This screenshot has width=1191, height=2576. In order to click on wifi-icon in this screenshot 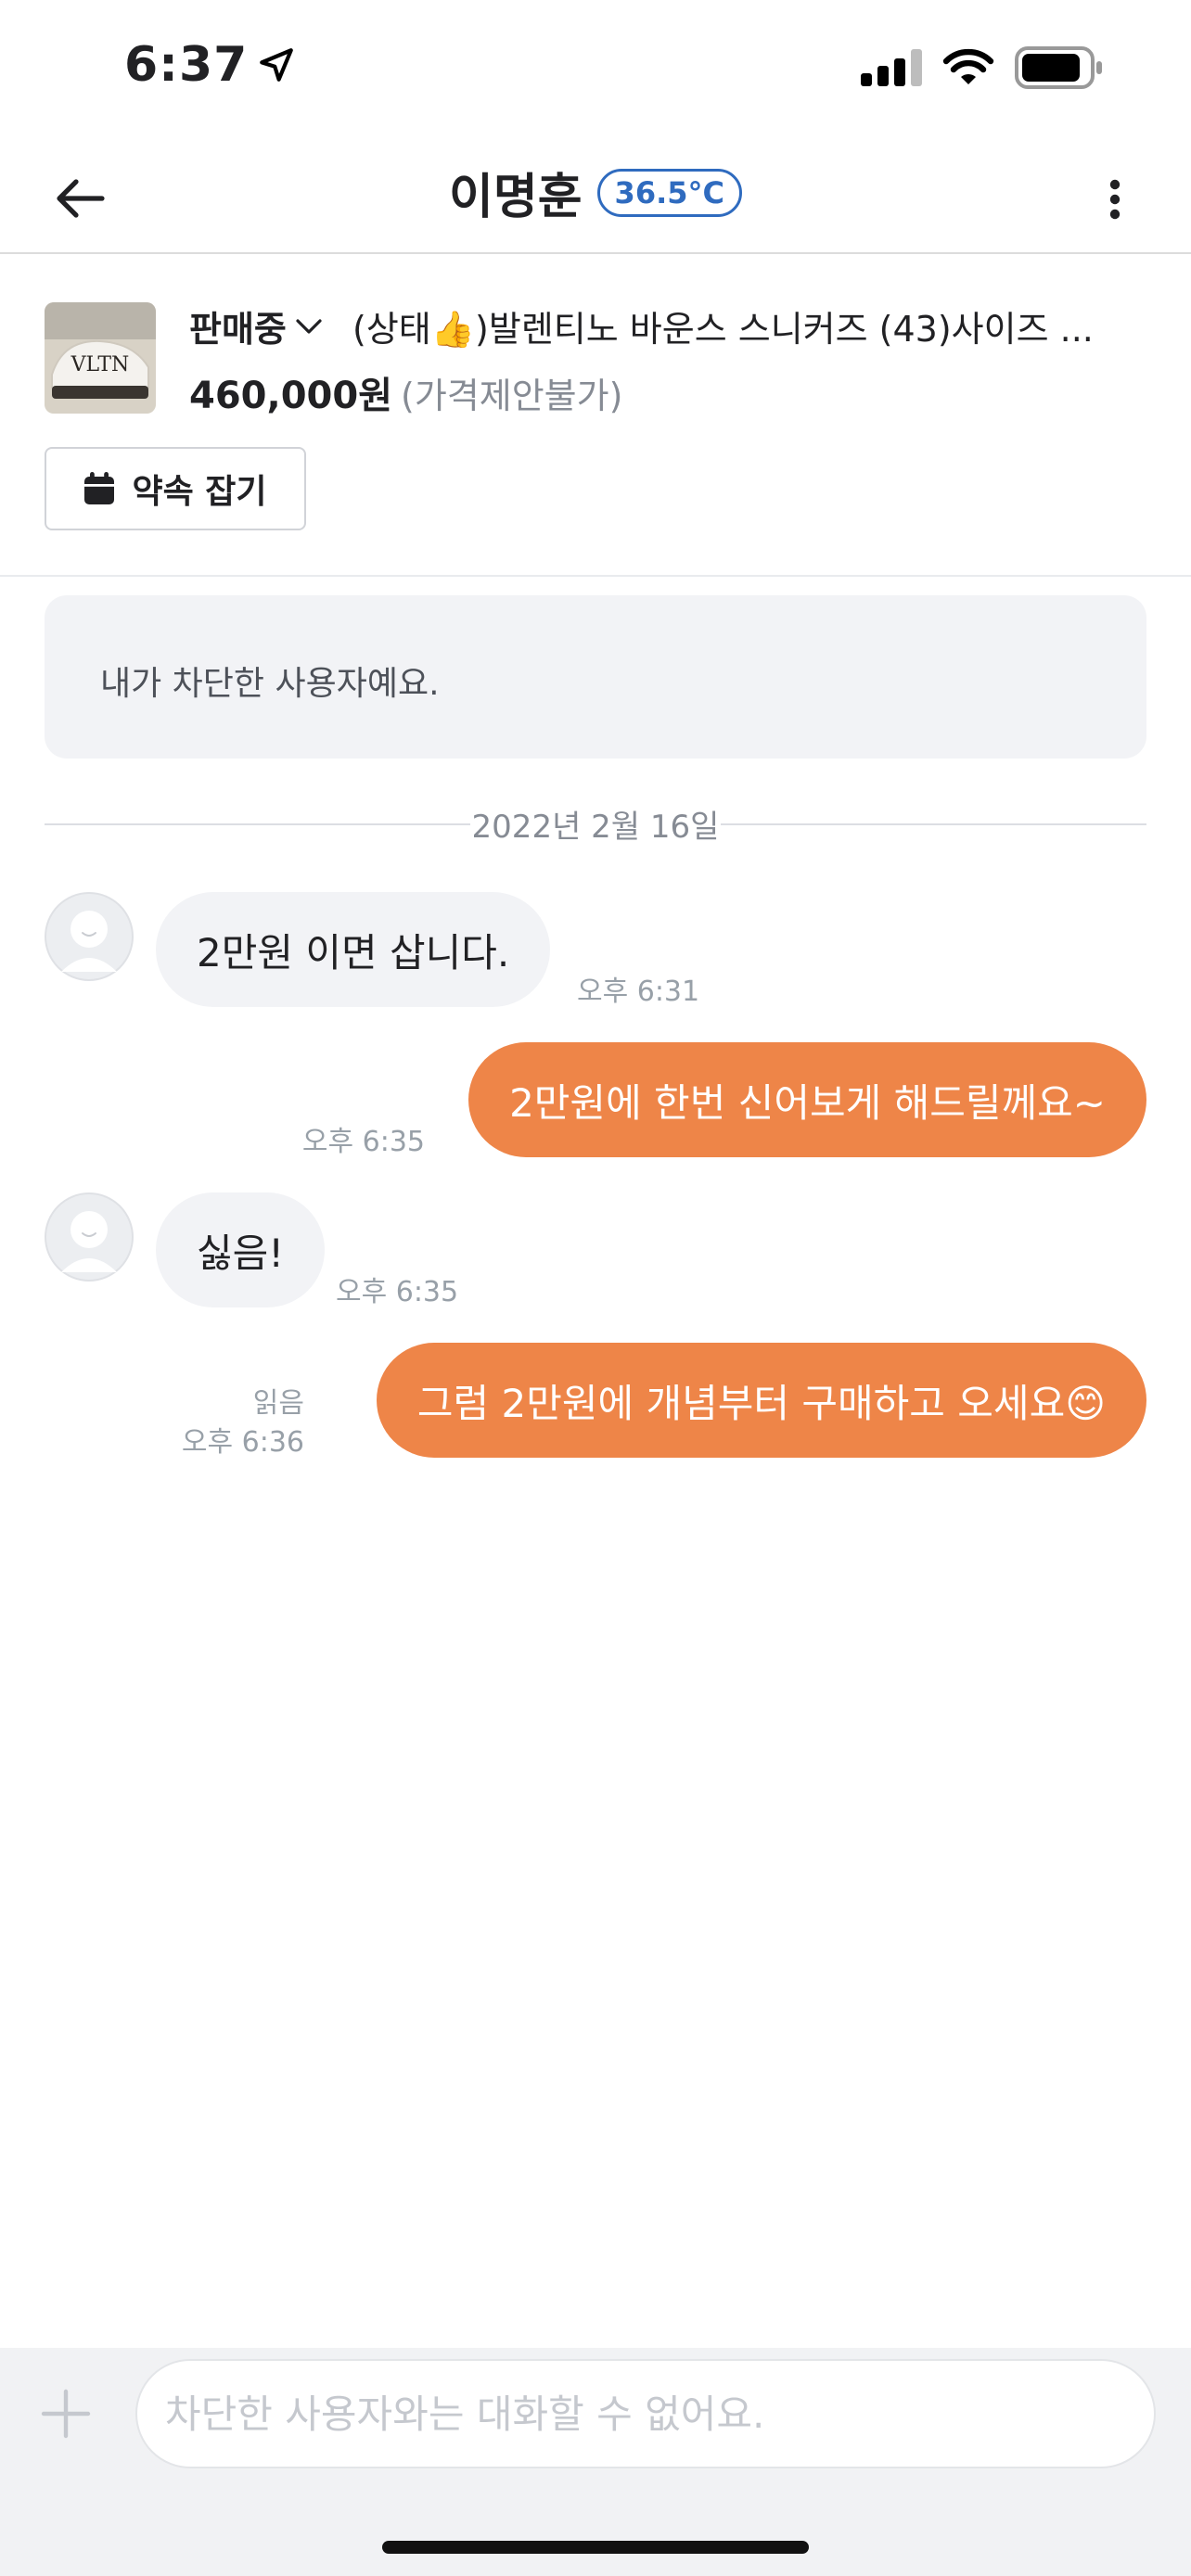, I will do `click(968, 66)`.